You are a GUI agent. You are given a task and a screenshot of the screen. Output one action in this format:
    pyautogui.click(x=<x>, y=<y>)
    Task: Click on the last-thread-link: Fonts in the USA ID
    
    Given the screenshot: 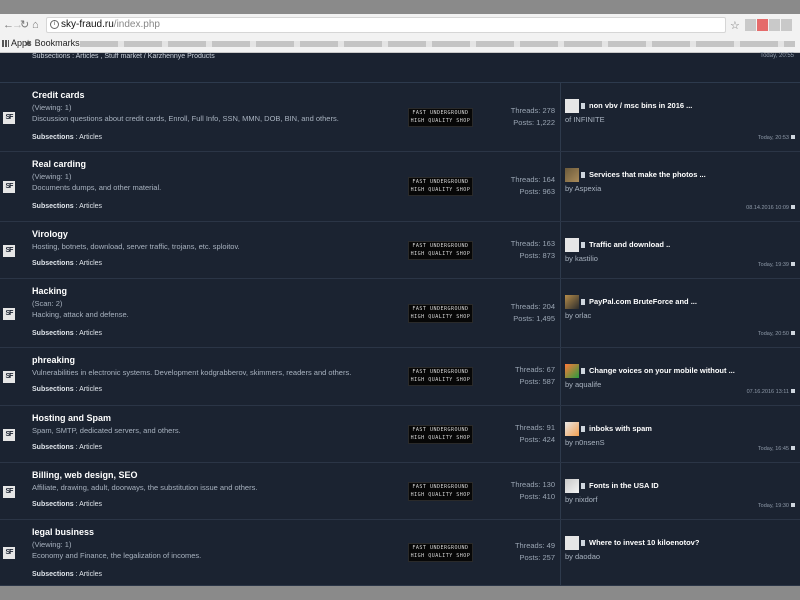 What is the action you would take?
    pyautogui.click(x=624, y=485)
    